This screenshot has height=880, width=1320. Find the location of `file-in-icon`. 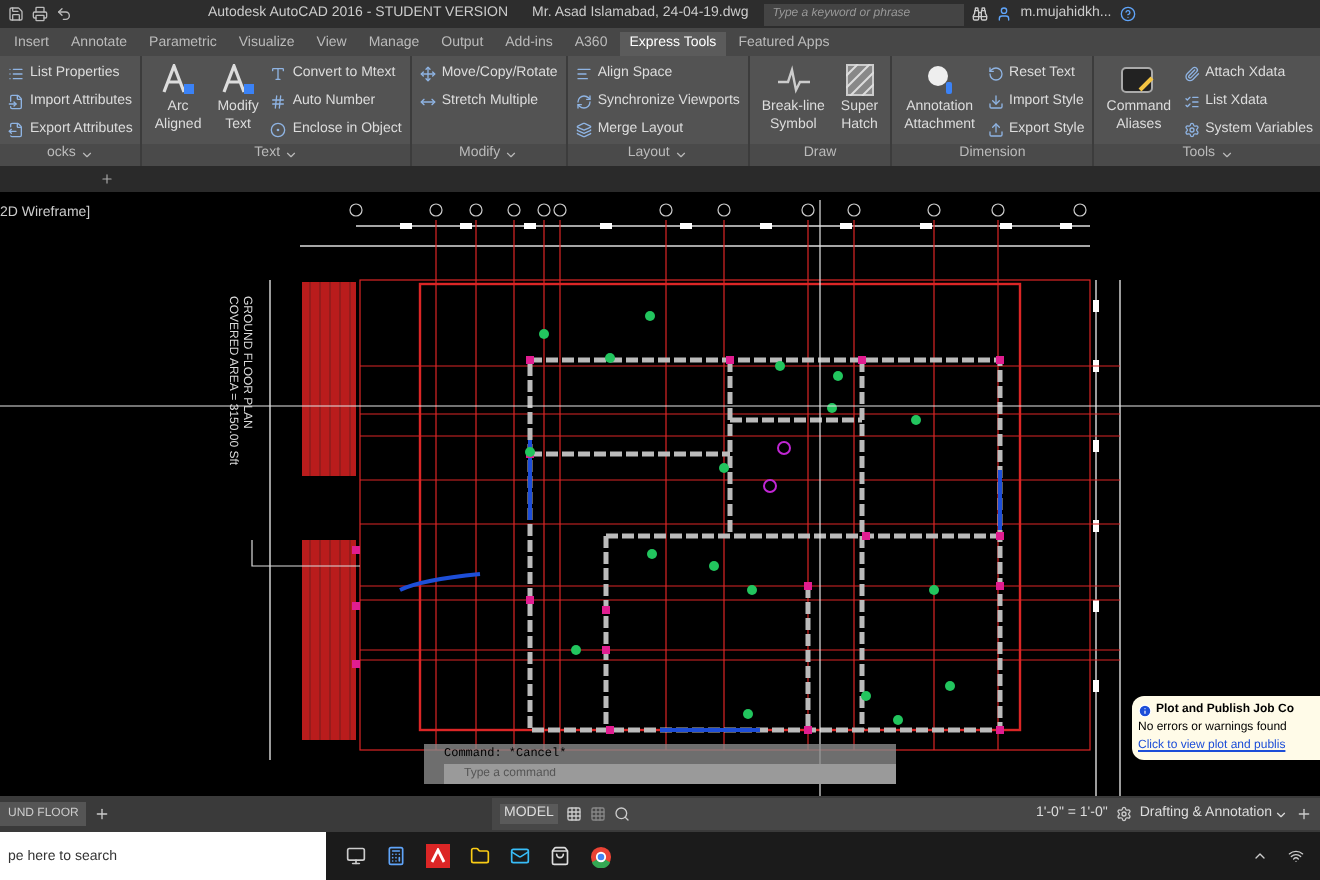

file-in-icon is located at coordinates (16, 101).